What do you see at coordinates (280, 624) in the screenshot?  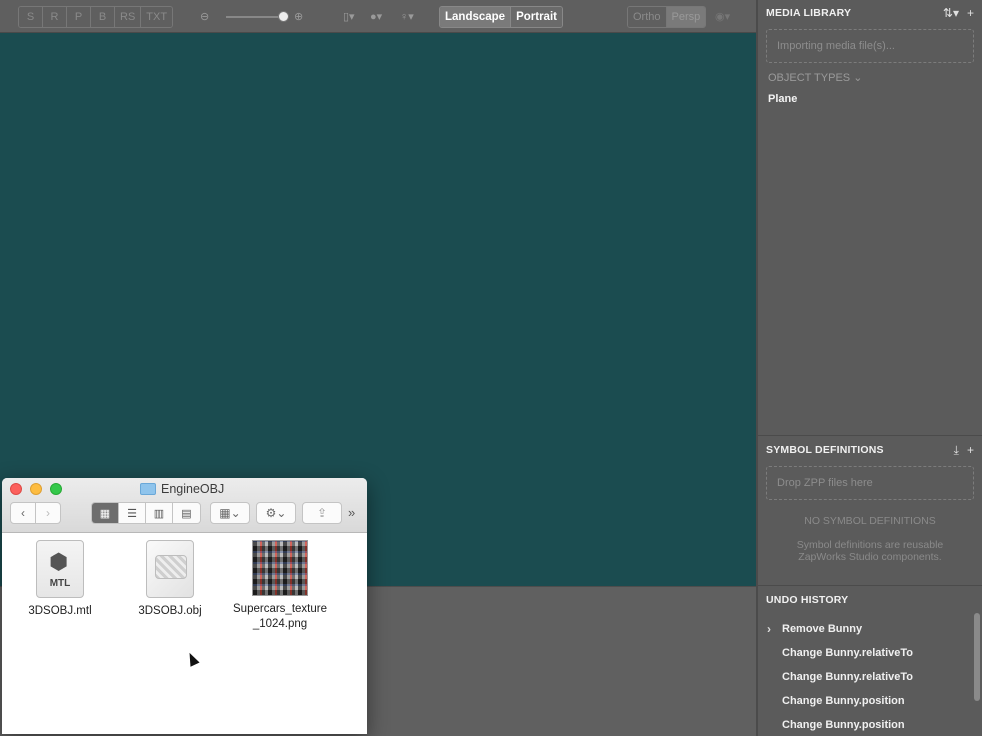 I see `file-name-line2: _1024.png` at bounding box center [280, 624].